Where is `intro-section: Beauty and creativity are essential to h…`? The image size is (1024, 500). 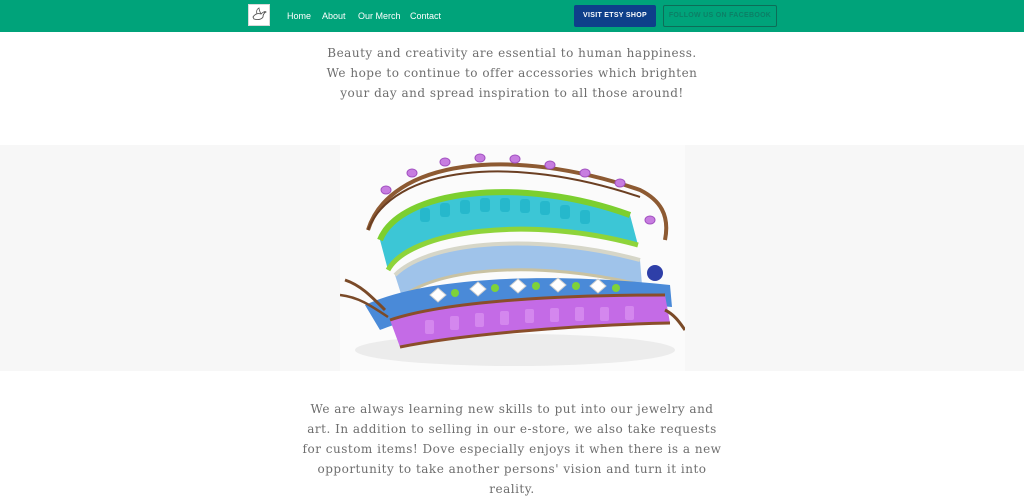
intro-section: Beauty and creativity are essential to h… is located at coordinates (512, 73).